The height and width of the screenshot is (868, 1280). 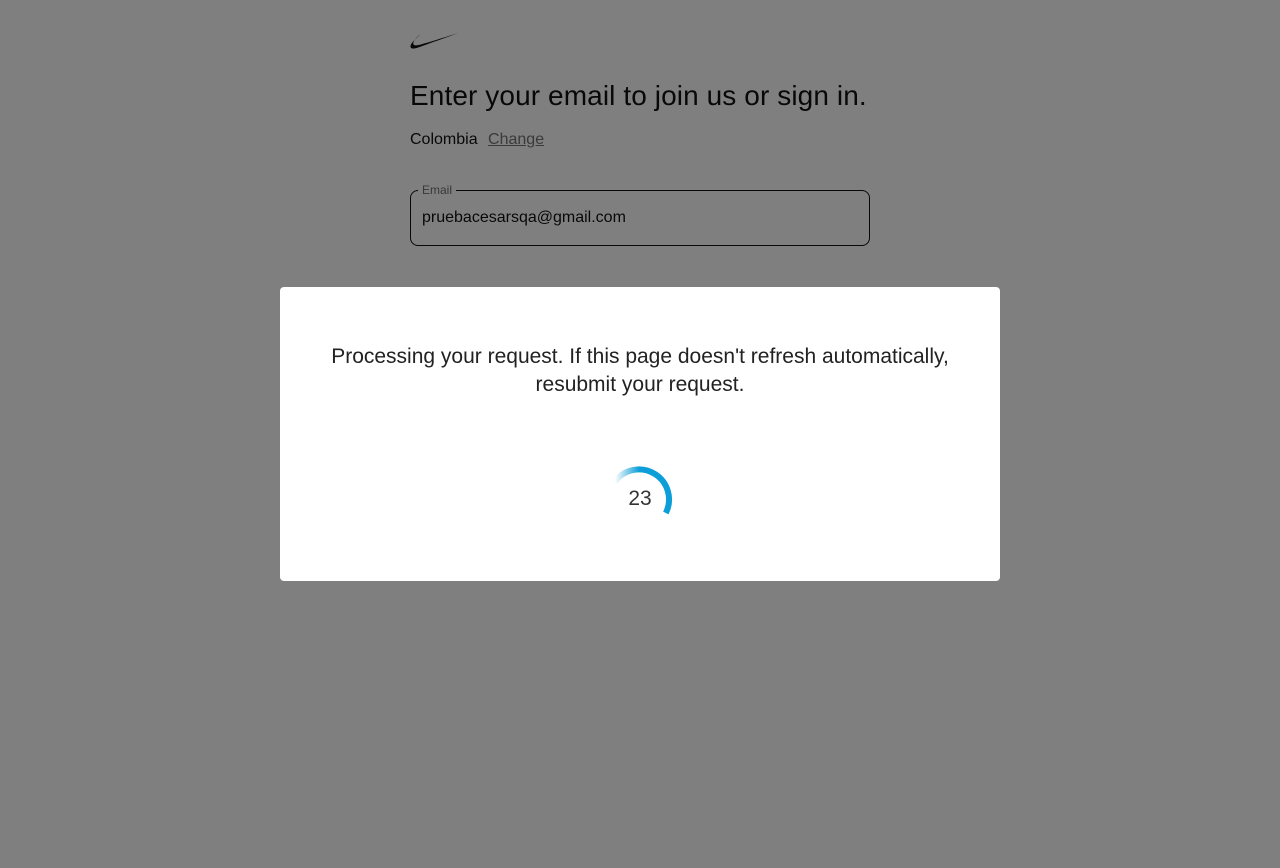 I want to click on countdown-number: 23, so click(x=640, y=498).